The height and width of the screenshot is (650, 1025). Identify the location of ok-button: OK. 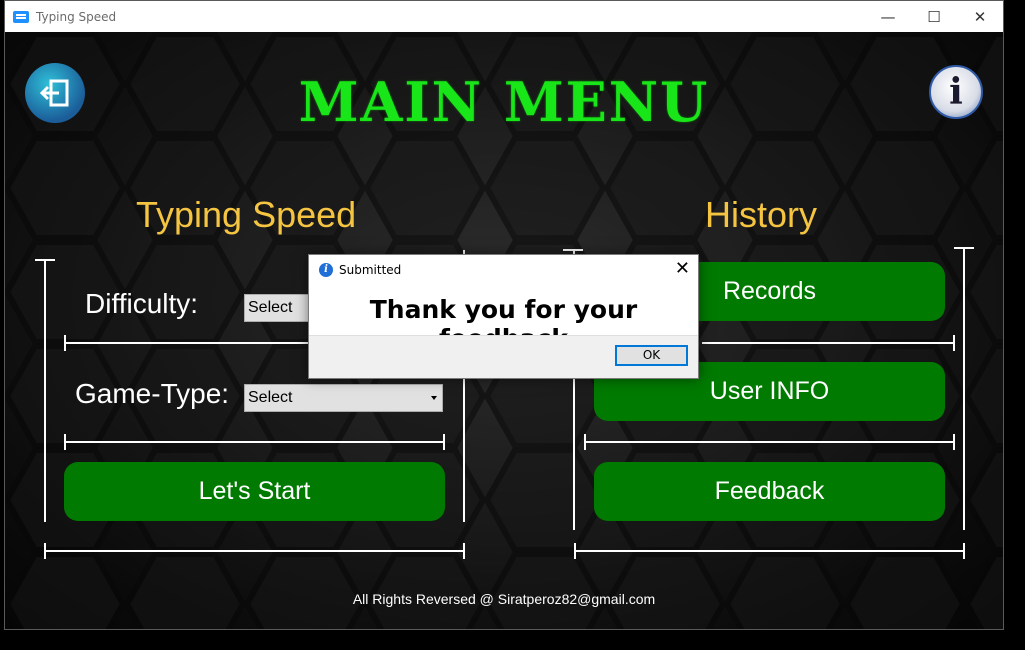
(651, 355).